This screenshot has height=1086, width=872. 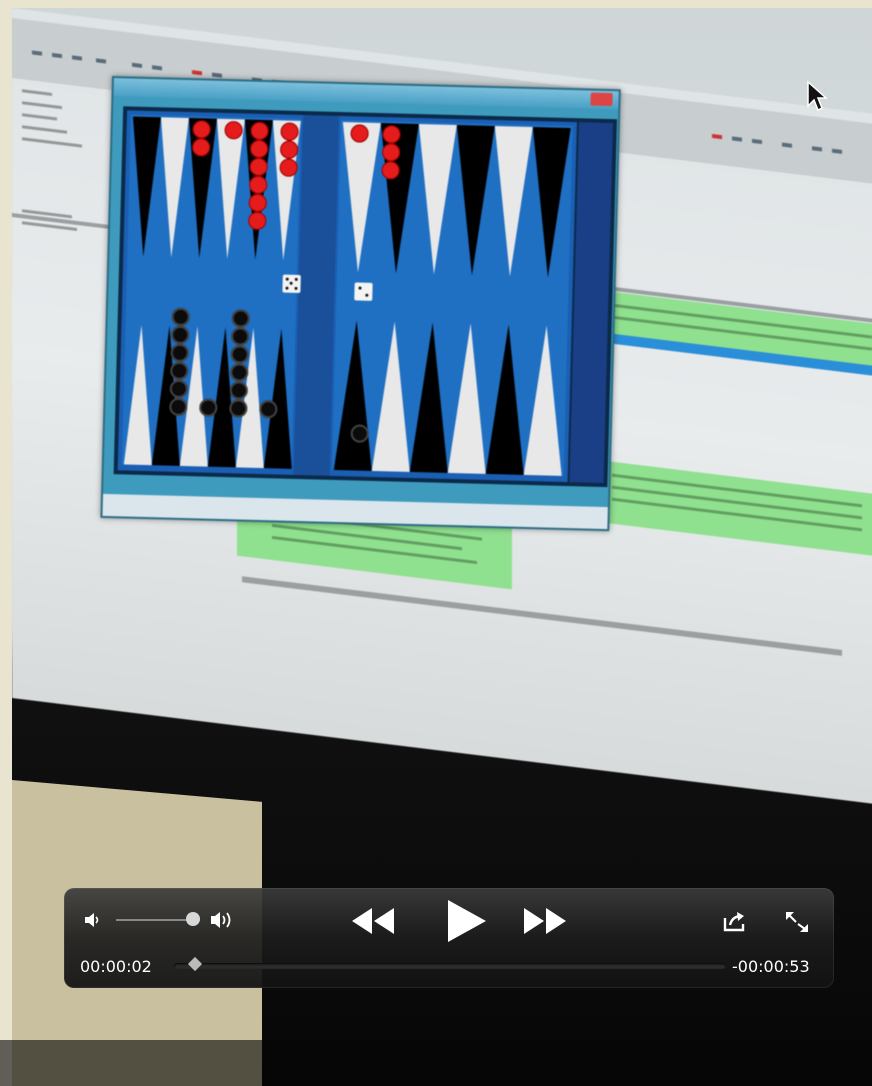 What do you see at coordinates (466, 921) in the screenshot?
I see `play-icon` at bounding box center [466, 921].